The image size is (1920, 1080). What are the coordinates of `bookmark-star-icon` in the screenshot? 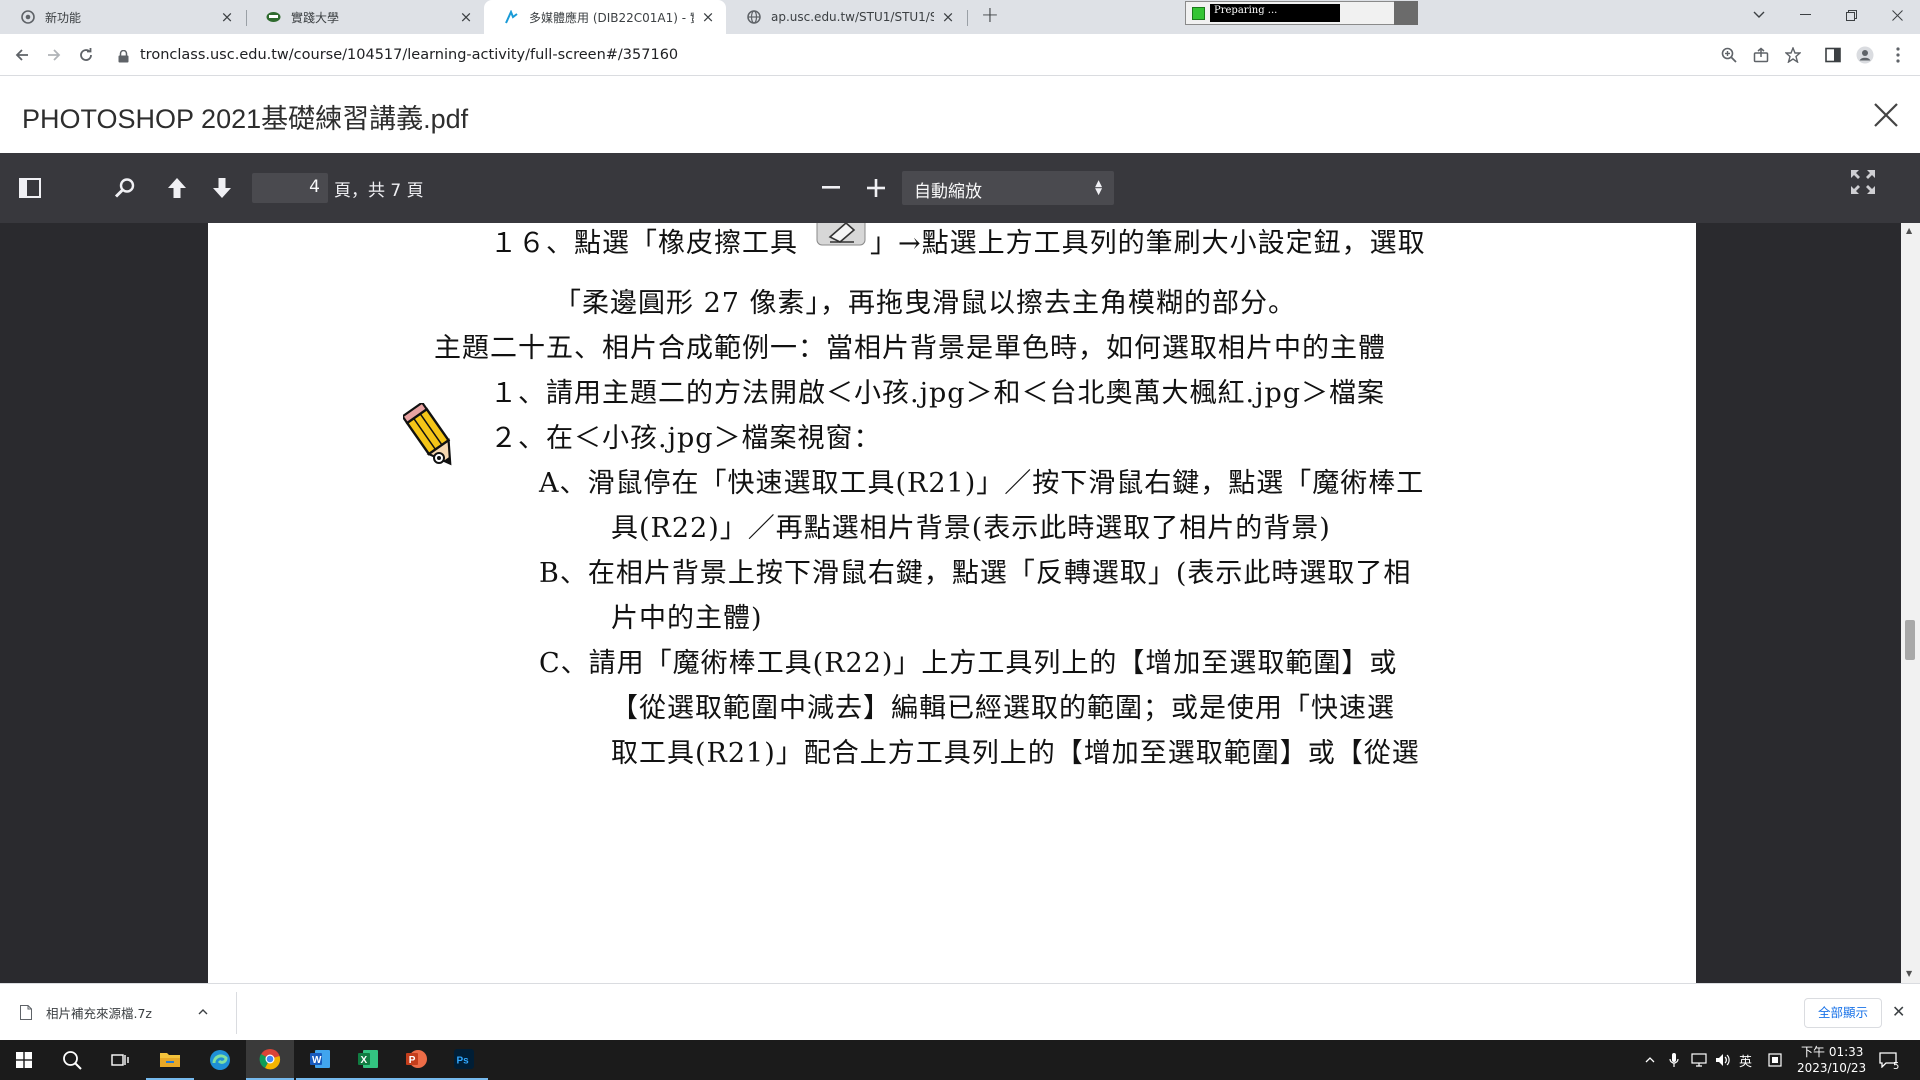 It's located at (1793, 55).